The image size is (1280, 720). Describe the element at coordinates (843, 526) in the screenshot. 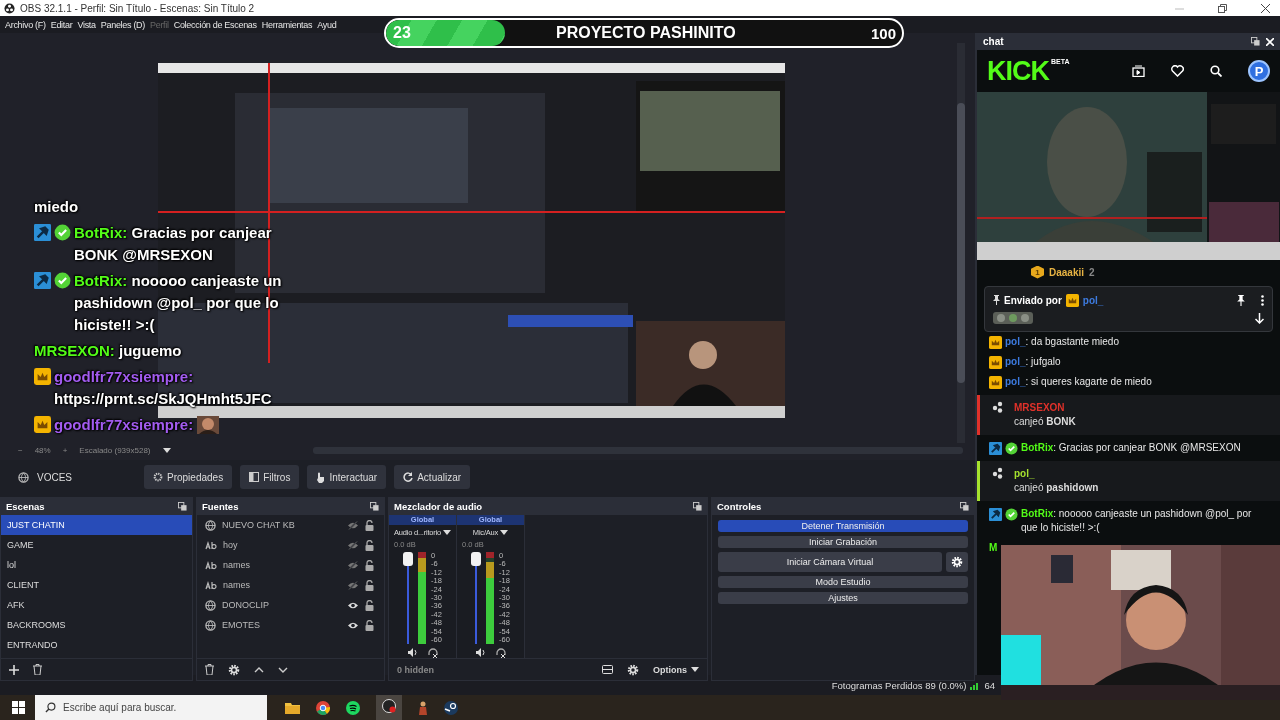

I see `control-button: Detener Transmisión` at that location.